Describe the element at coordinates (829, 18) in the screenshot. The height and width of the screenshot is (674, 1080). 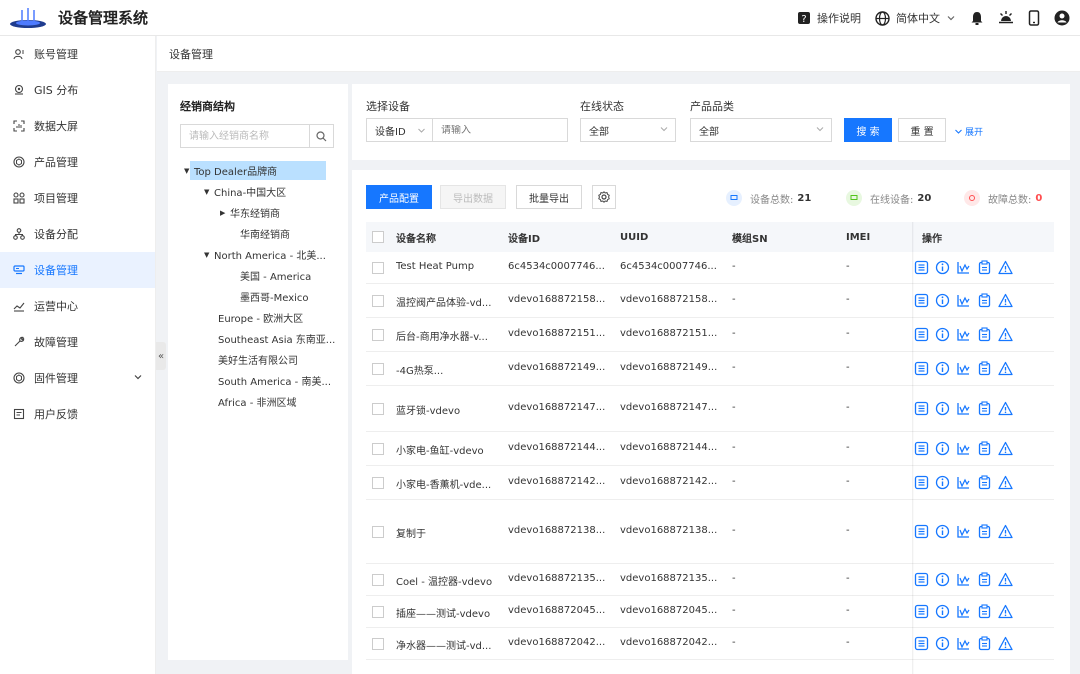
I see `help-link: ? 操作说明` at that location.